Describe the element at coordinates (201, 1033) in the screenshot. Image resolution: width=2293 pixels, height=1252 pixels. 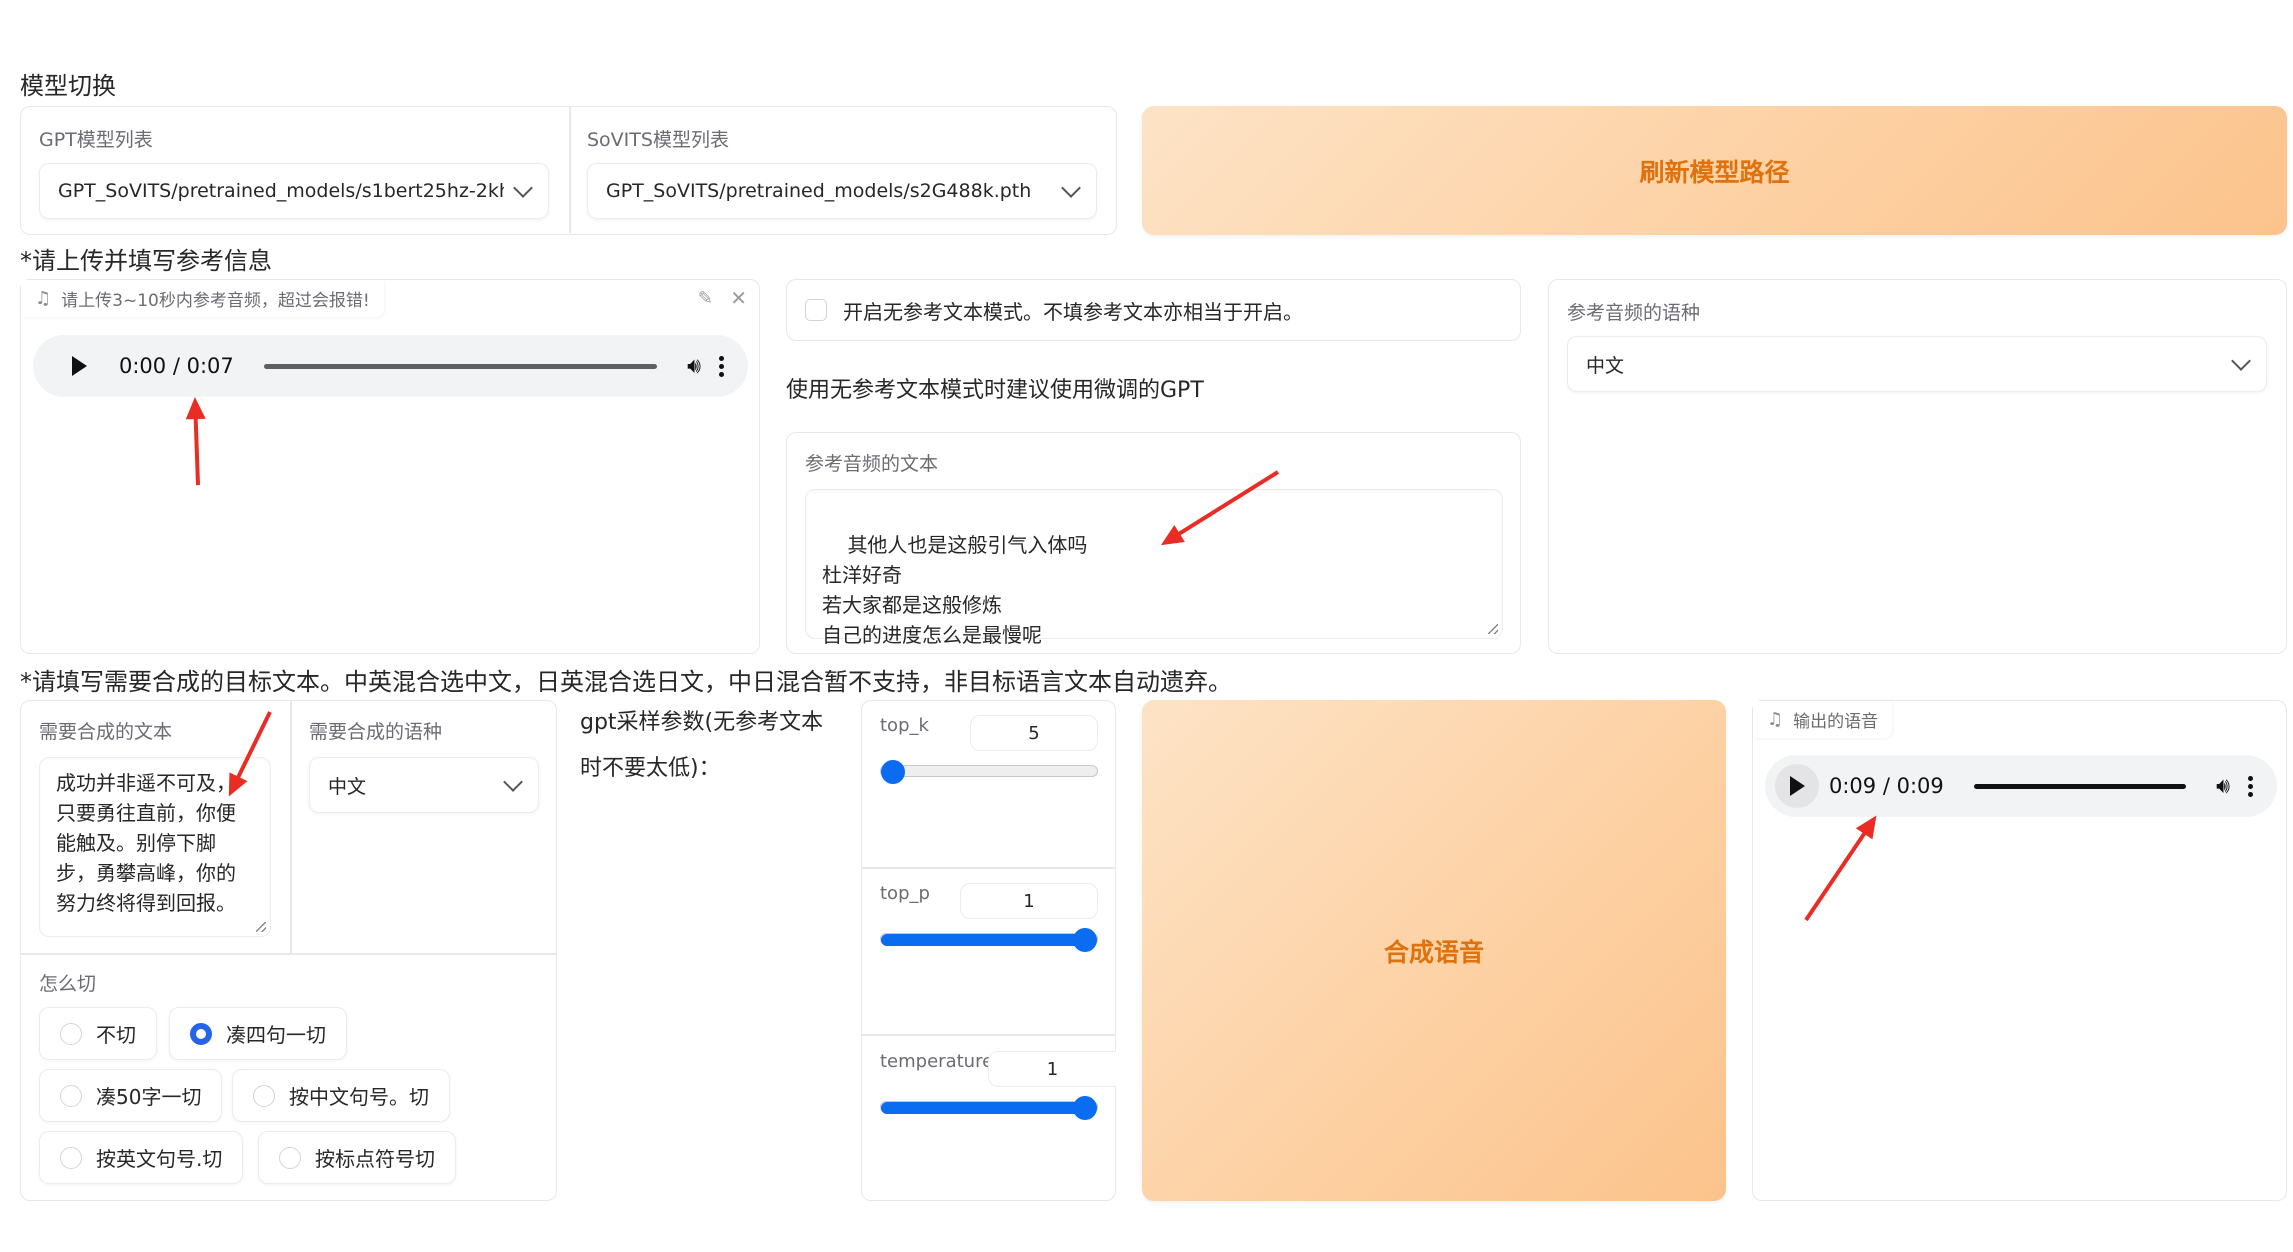
I see `radio-button-selected` at that location.